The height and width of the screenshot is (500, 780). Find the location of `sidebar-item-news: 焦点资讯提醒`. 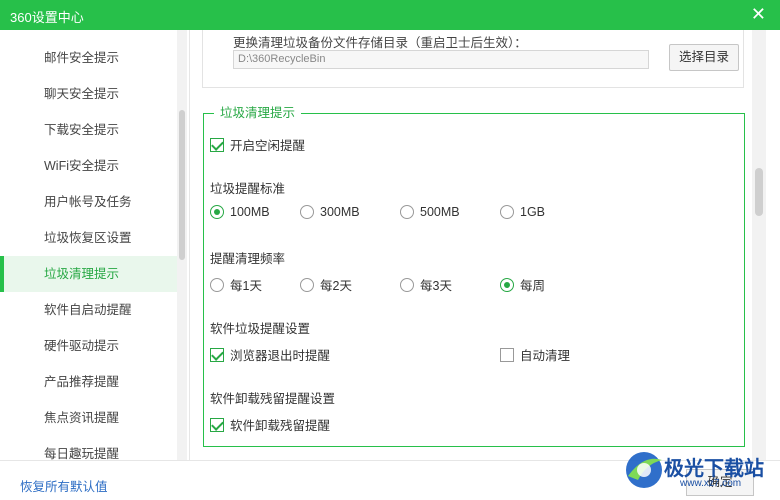

sidebar-item-news: 焦点资讯提醒 is located at coordinates (88, 418).